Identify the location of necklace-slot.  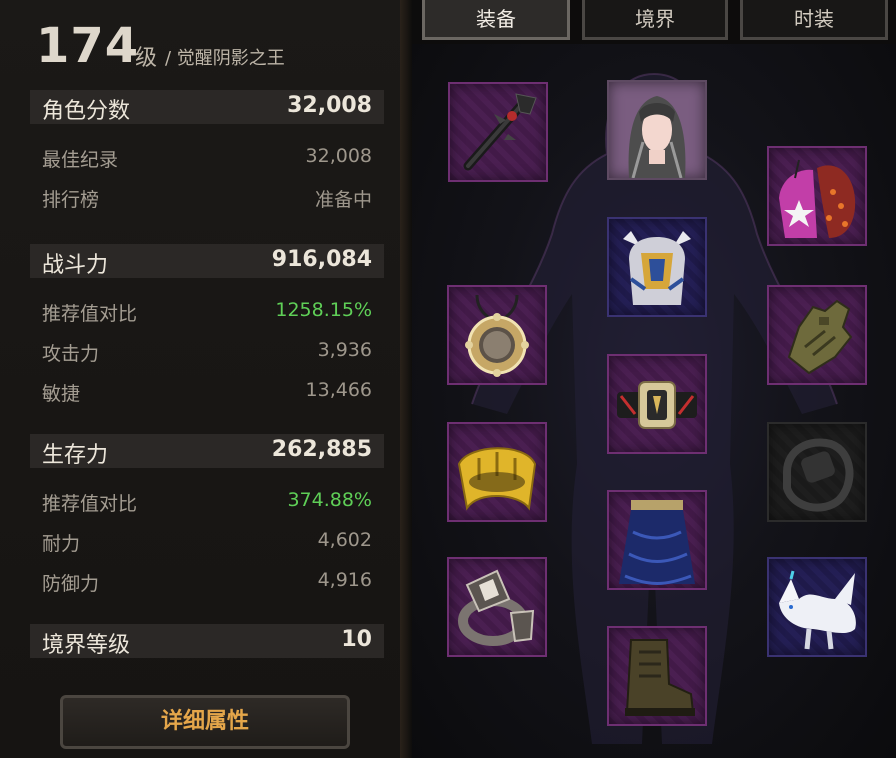
(497, 335).